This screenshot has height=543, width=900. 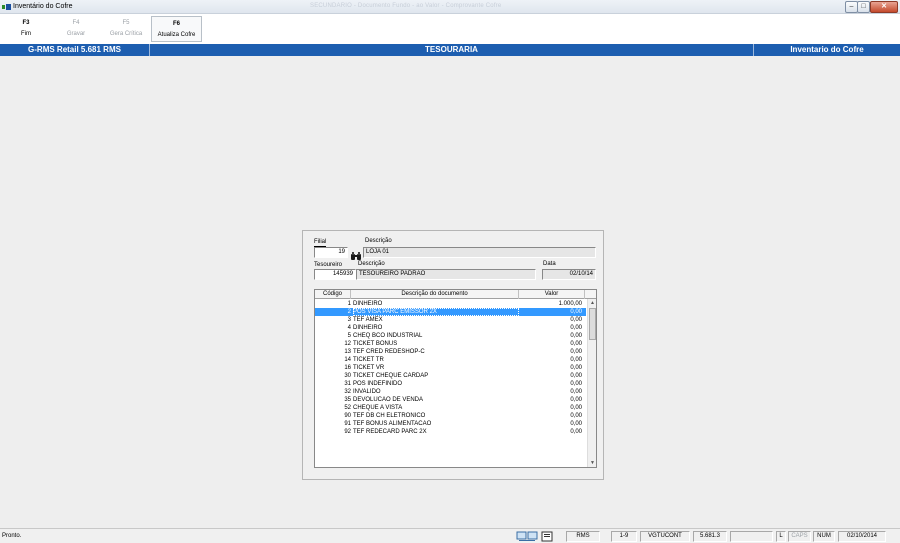 I want to click on maximize-button: □, so click(x=863, y=7).